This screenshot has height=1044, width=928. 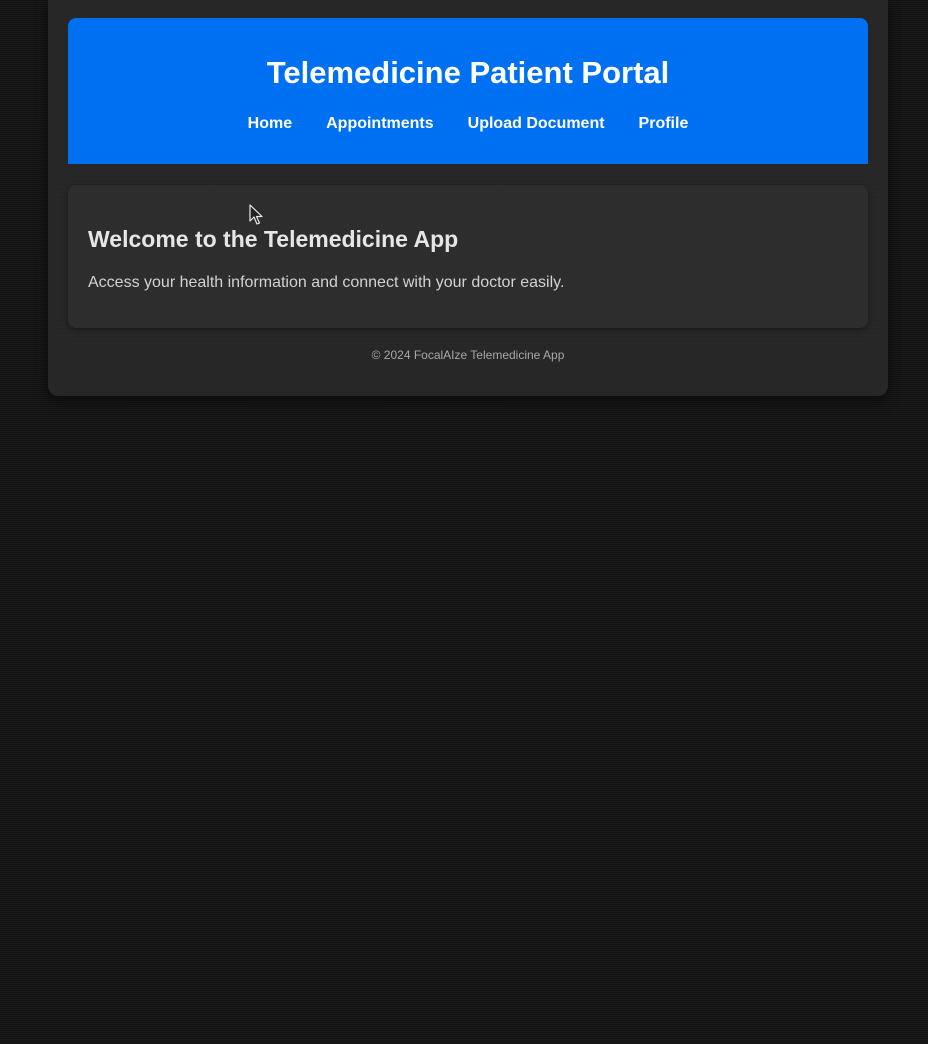 What do you see at coordinates (468, 72) in the screenshot?
I see `app-title: Telemedicine Patient Portal` at bounding box center [468, 72].